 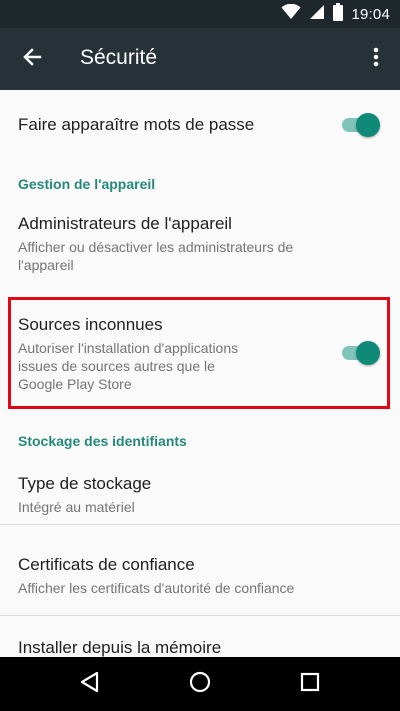 What do you see at coordinates (291, 14) in the screenshot?
I see `wifi-icon` at bounding box center [291, 14].